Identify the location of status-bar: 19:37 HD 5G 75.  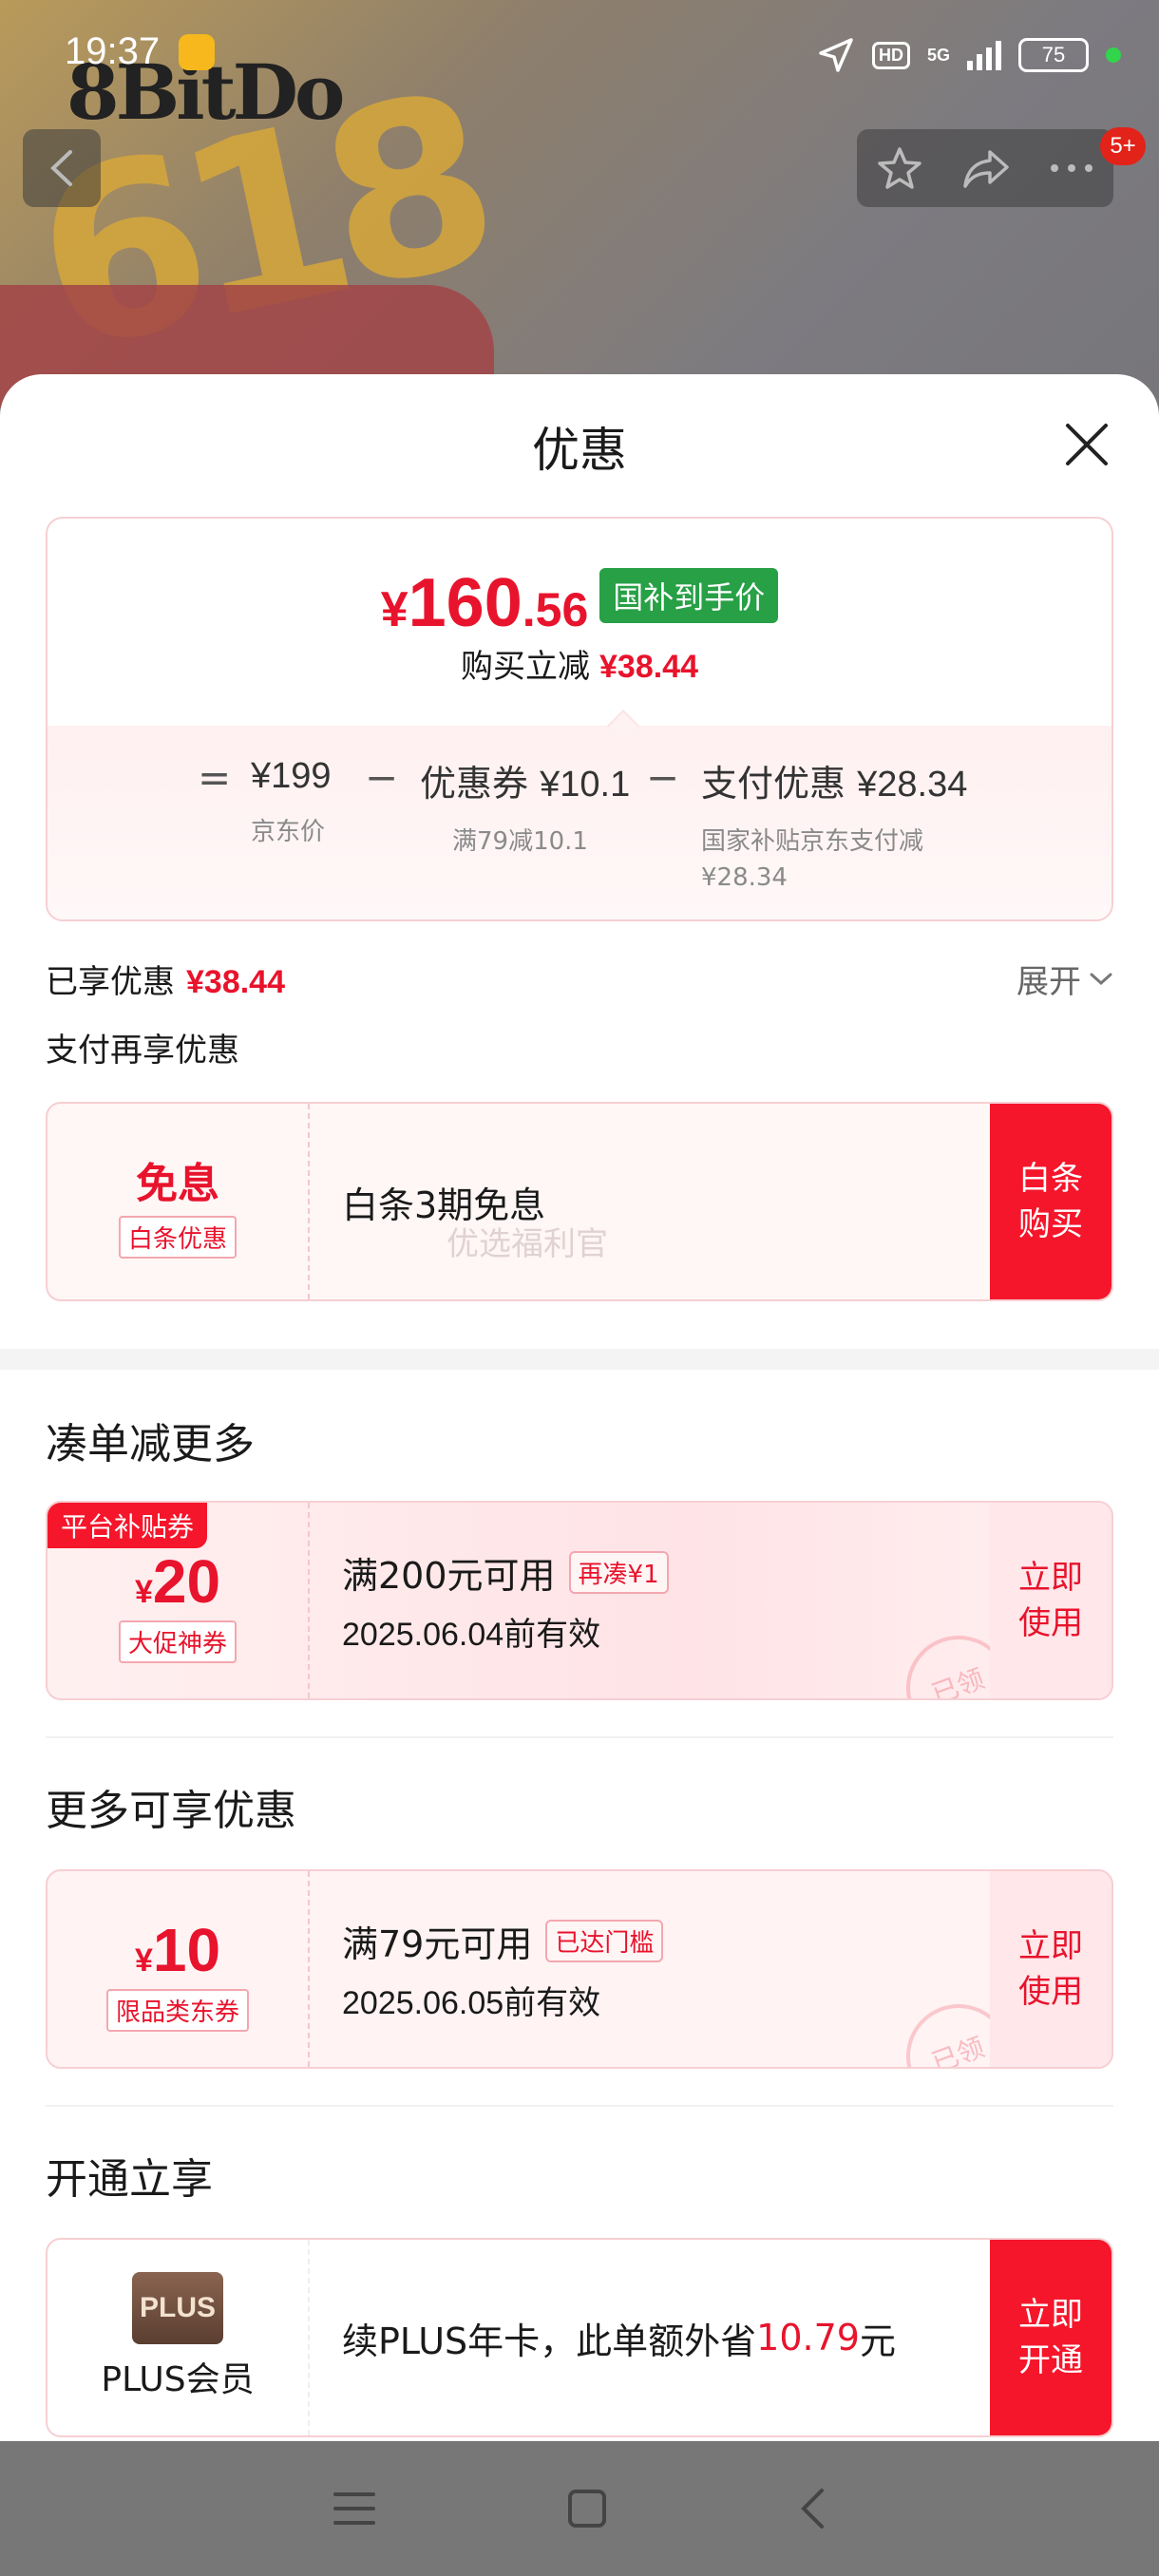
(579, 57).